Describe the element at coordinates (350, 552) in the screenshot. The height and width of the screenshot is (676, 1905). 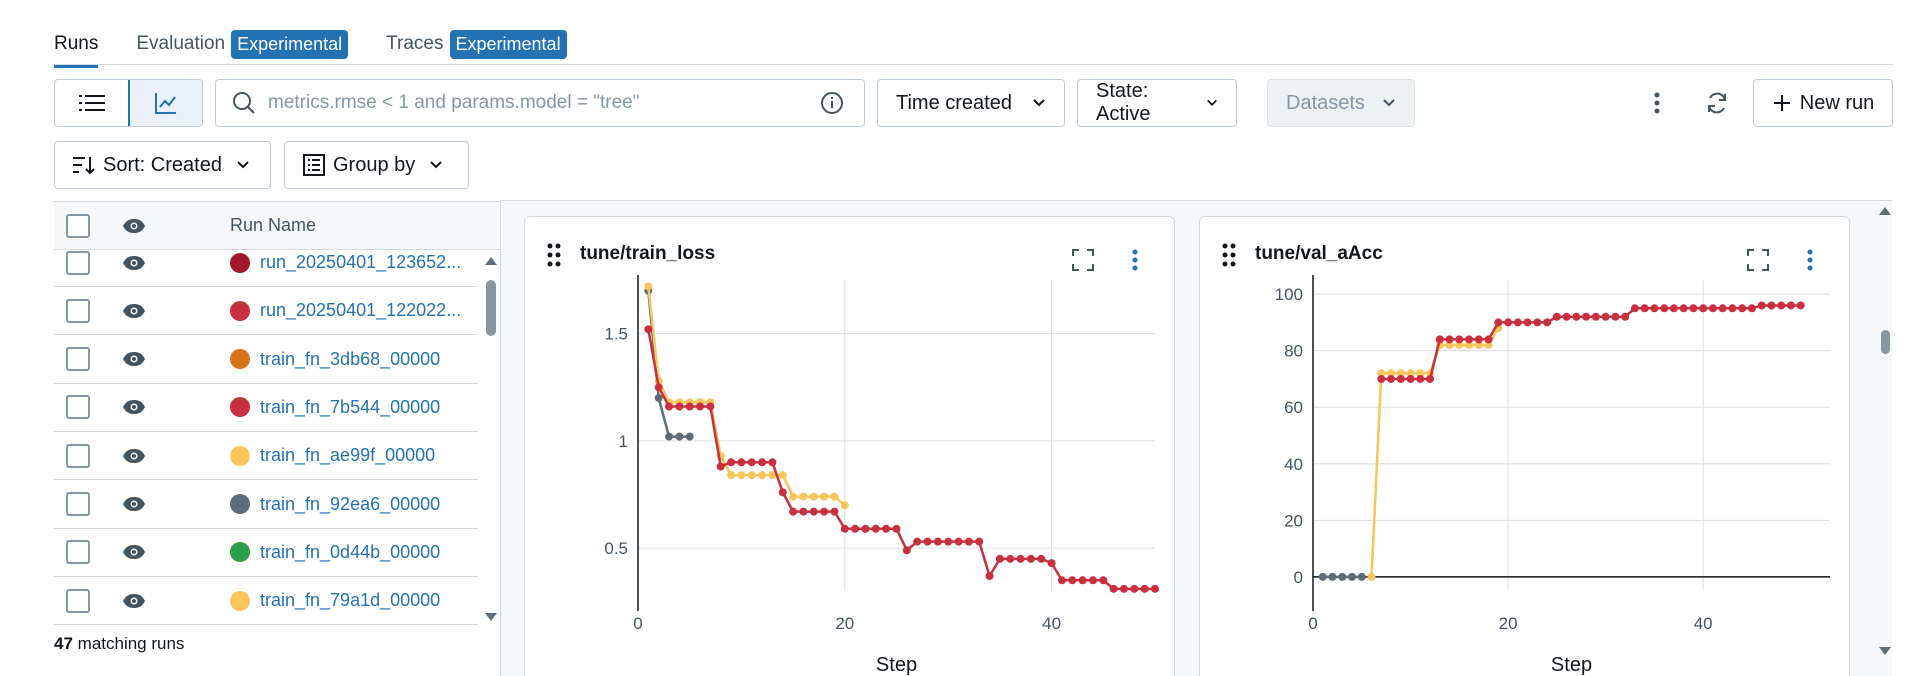
I see `run-name-link: train_fn_0d44b_00000` at that location.